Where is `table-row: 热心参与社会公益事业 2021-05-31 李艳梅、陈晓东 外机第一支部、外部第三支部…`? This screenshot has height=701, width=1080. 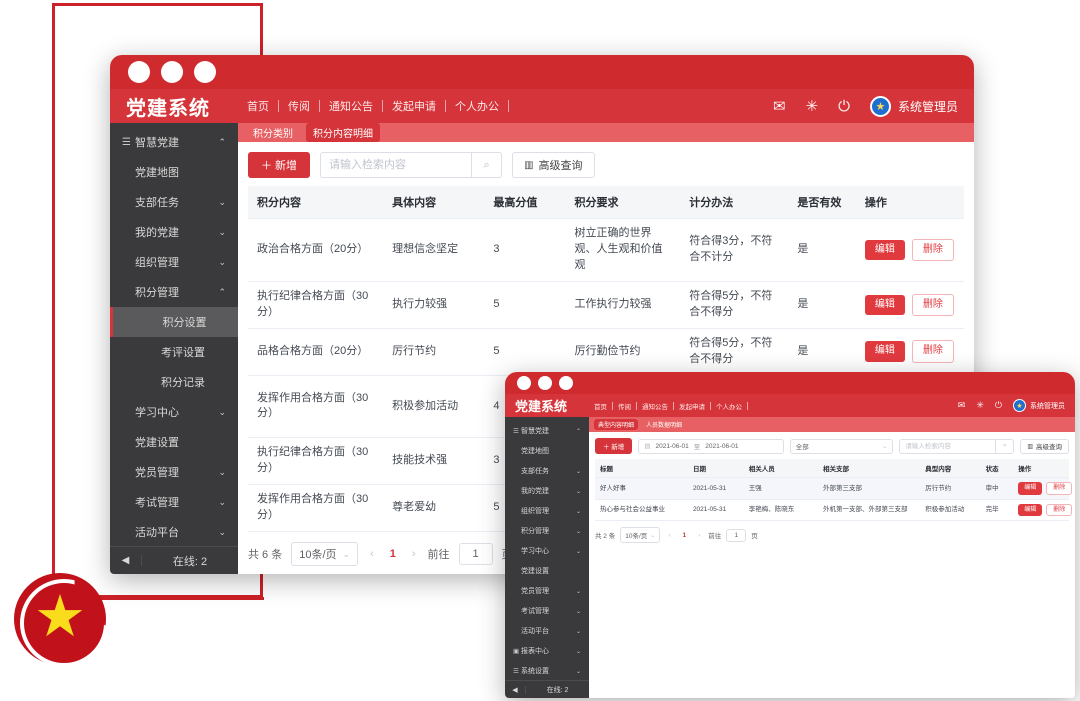 table-row: 热心参与社会公益事业 2021-05-31 李艳梅、陈晓东 外机第一支部、外部第三支部… is located at coordinates (834, 510).